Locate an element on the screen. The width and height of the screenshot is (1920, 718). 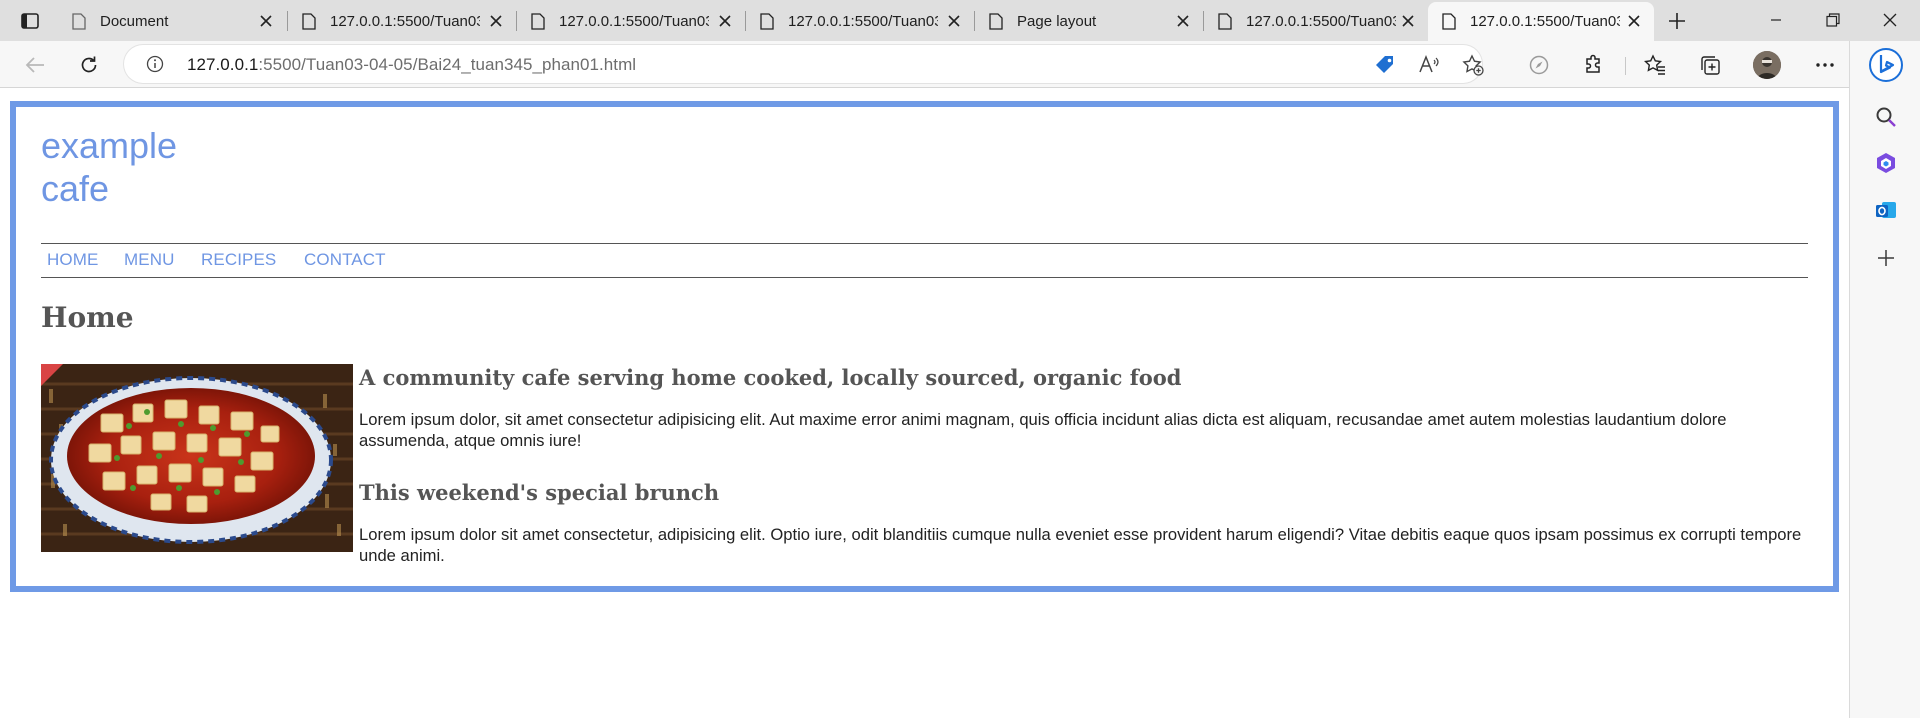
tab-localhost-2: 127.0.0.1:5500/Tuan03 is located at coordinates (631, 21).